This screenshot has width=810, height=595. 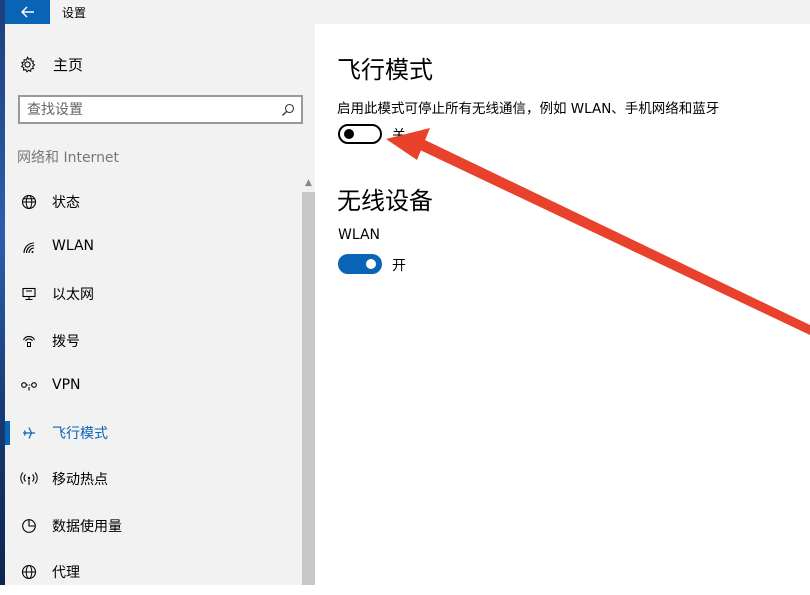 What do you see at coordinates (7, 433) in the screenshot?
I see `selection-indicator` at bounding box center [7, 433].